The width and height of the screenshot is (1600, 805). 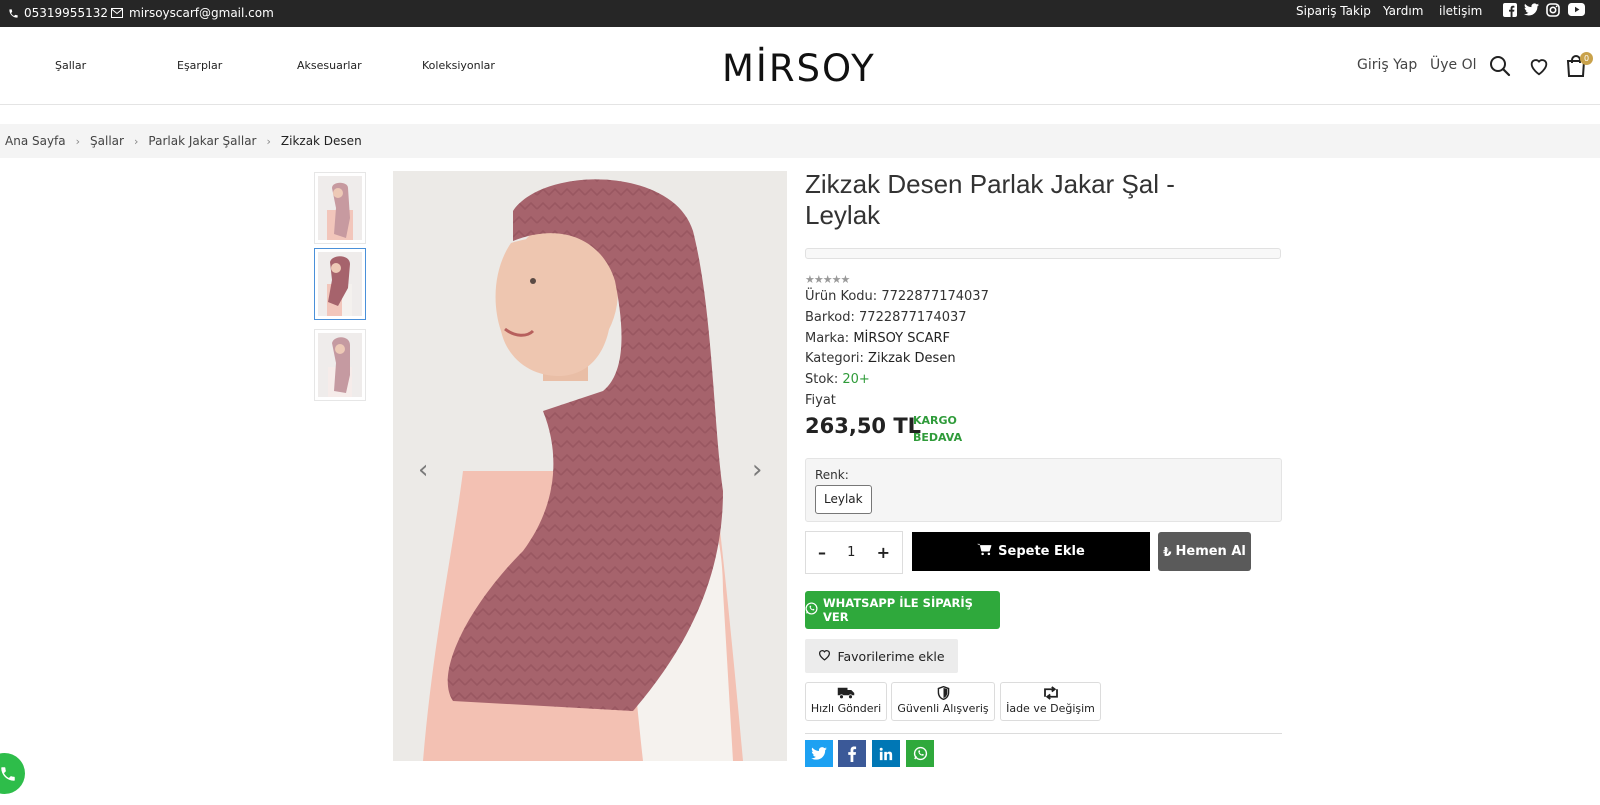 What do you see at coordinates (990, 199) in the screenshot?
I see `product-title: Zikzak Desen Parlak Jakar Şal - Leylak` at bounding box center [990, 199].